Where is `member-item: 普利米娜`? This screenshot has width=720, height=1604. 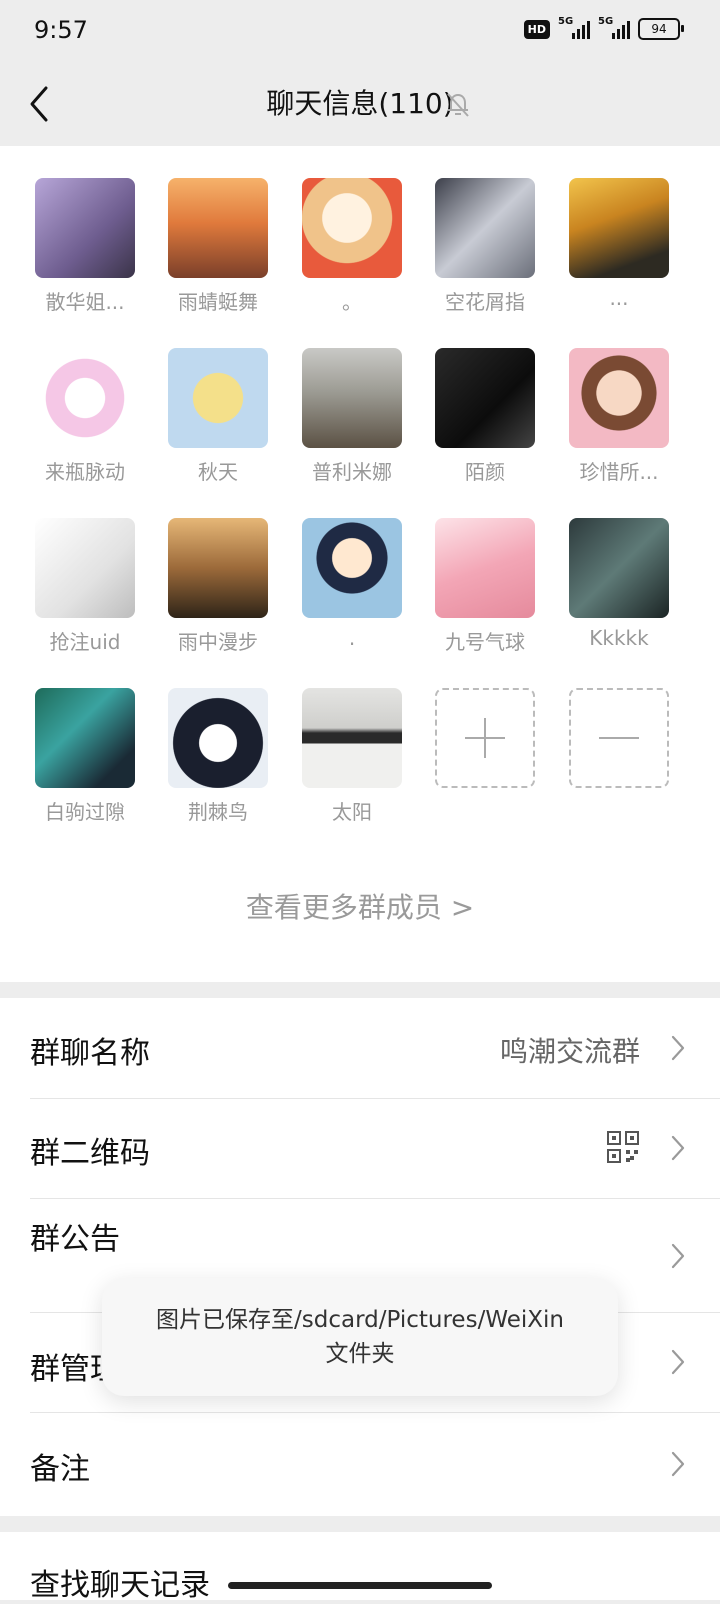
member-item: 普利米娜 is located at coordinates (352, 416).